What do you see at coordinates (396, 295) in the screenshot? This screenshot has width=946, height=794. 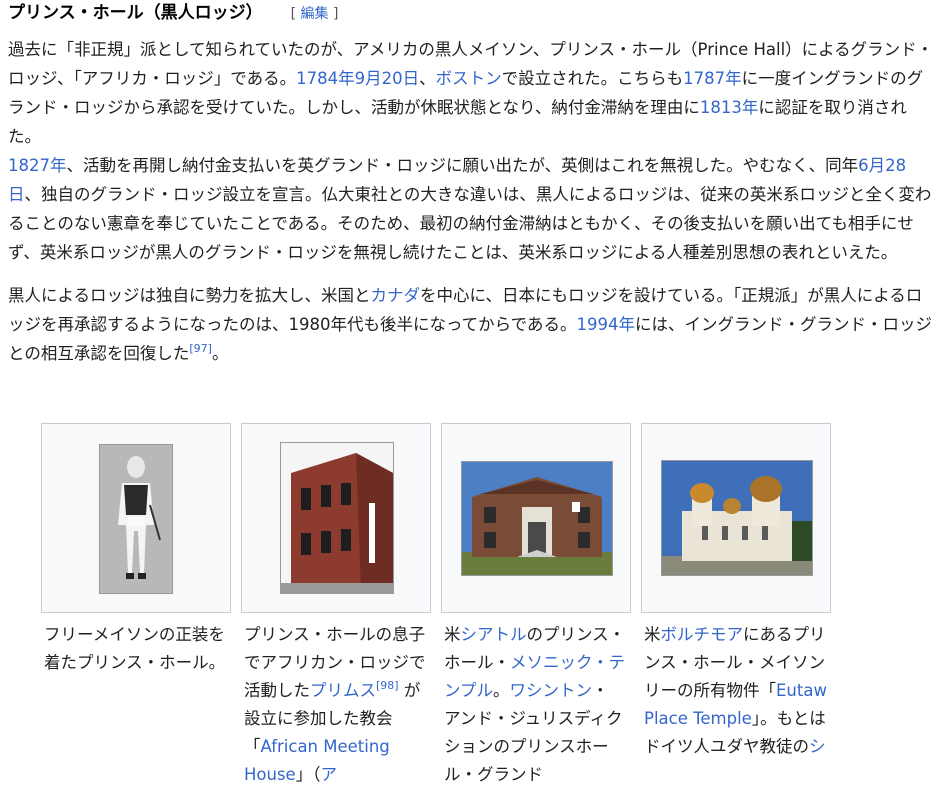 I see `wiki-link: カナダ` at bounding box center [396, 295].